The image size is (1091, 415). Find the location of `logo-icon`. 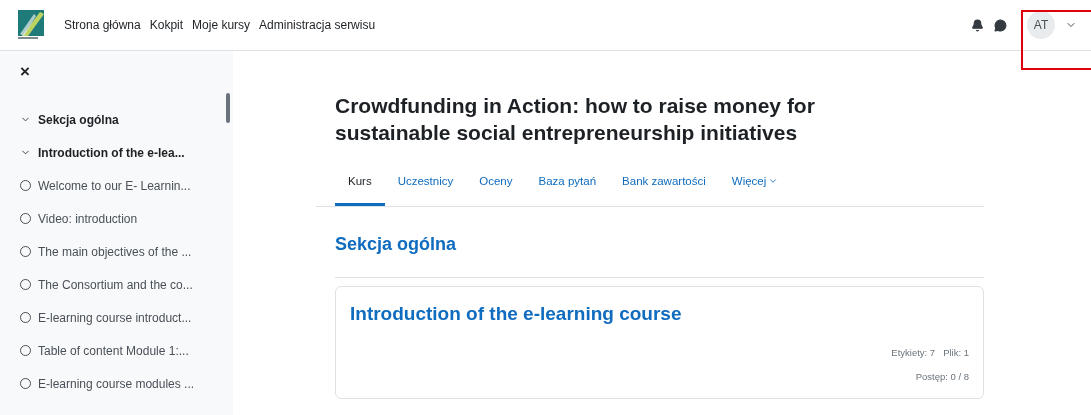

logo-icon is located at coordinates (31, 25).